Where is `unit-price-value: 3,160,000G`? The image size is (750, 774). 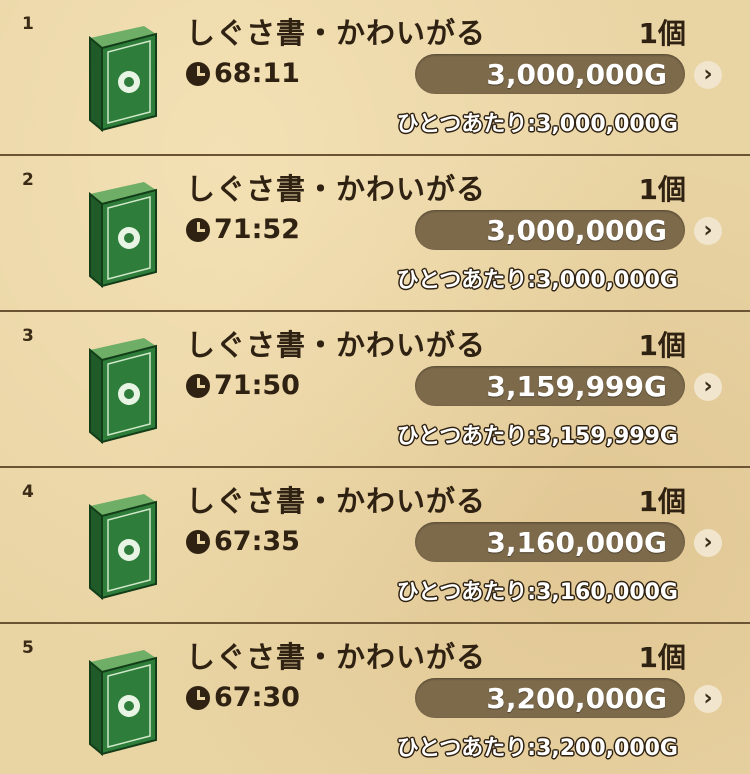 unit-price-value: 3,160,000G is located at coordinates (607, 592).